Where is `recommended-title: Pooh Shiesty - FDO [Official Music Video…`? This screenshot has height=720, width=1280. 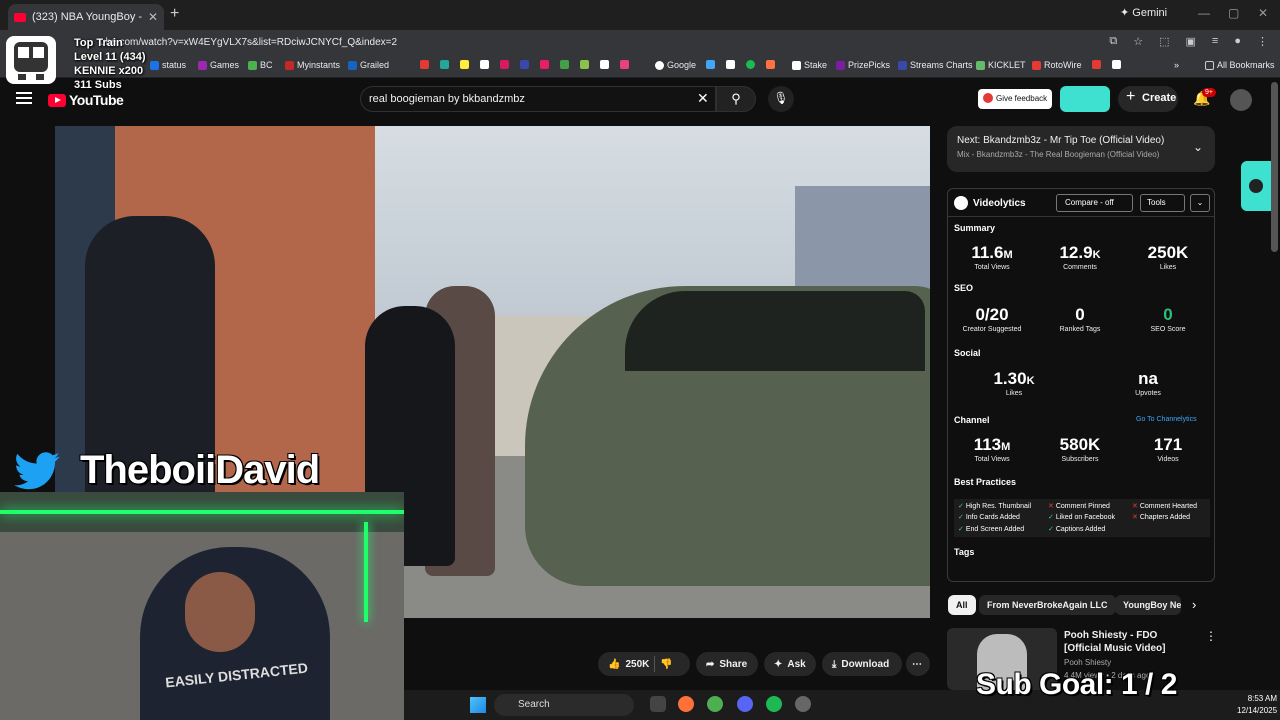
recommended-title: Pooh Shiesty - FDO [Official Music Video… is located at coordinates (1129, 642).